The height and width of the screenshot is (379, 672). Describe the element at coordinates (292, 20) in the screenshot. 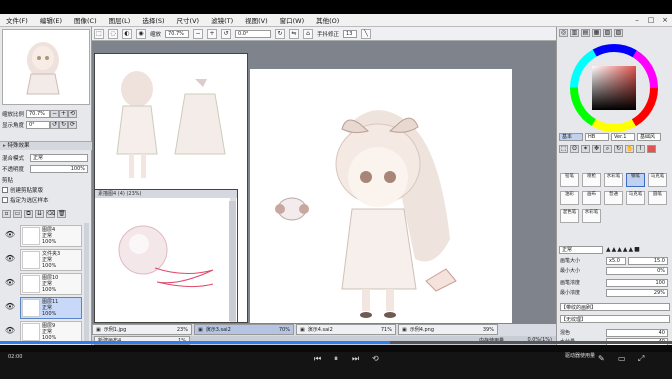

I see `menu-item-8: 窗口(W)` at that location.